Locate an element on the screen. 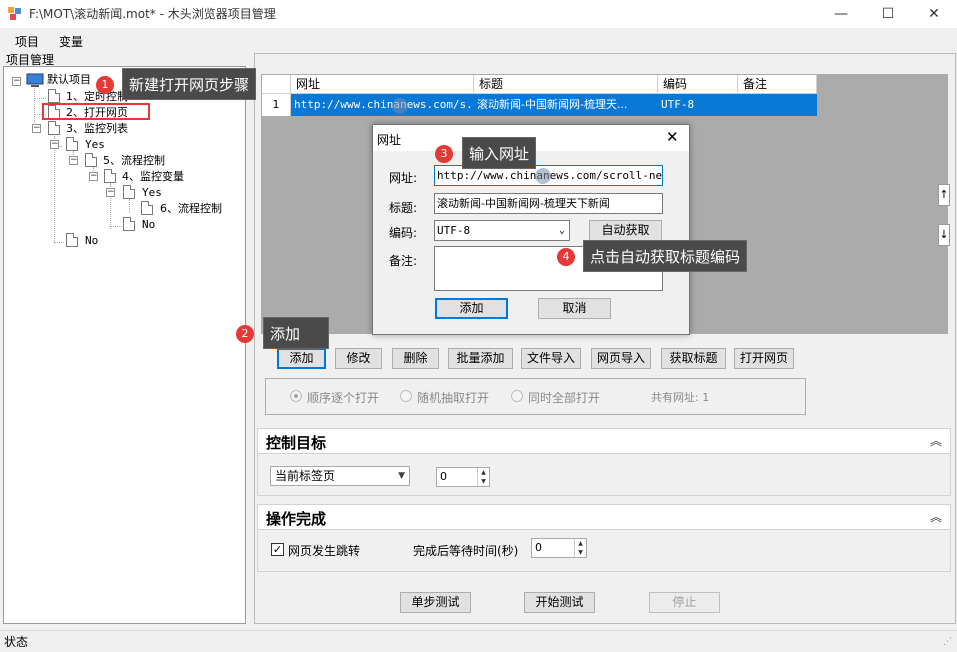 This screenshot has width=957, height=652. menu-bar is located at coordinates (478, 40).